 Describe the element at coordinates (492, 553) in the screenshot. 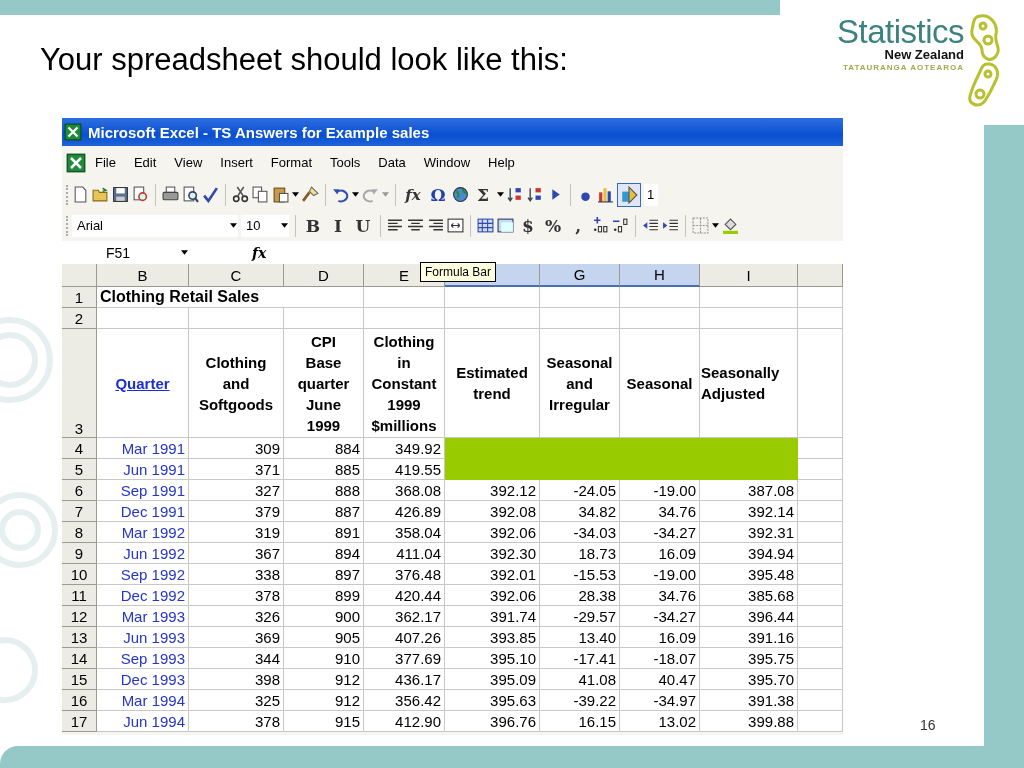

I see `table-cell: 392.30` at that location.